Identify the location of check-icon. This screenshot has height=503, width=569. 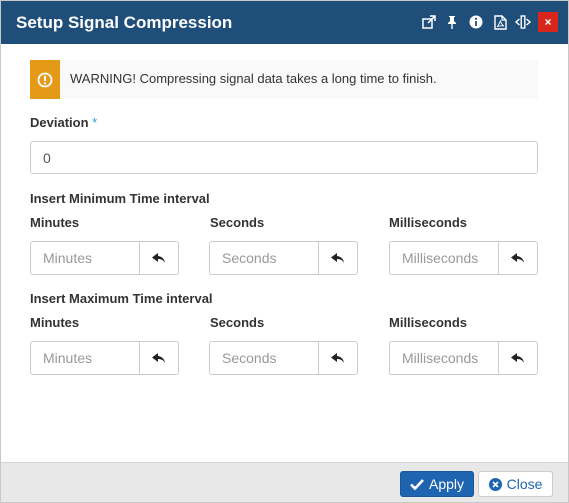
(417, 484).